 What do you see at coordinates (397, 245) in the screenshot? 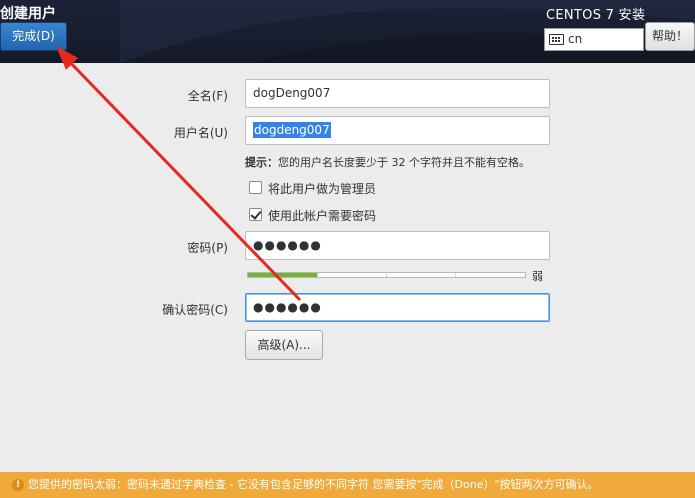
I see `password-field: ●●●●●●` at bounding box center [397, 245].